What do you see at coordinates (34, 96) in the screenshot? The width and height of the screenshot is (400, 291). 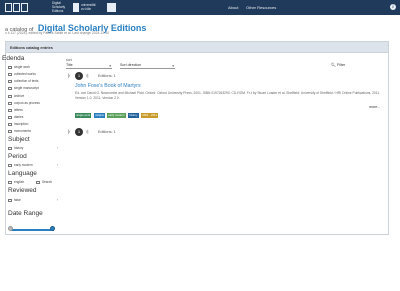 I see `facet-item: archive` at bounding box center [34, 96].